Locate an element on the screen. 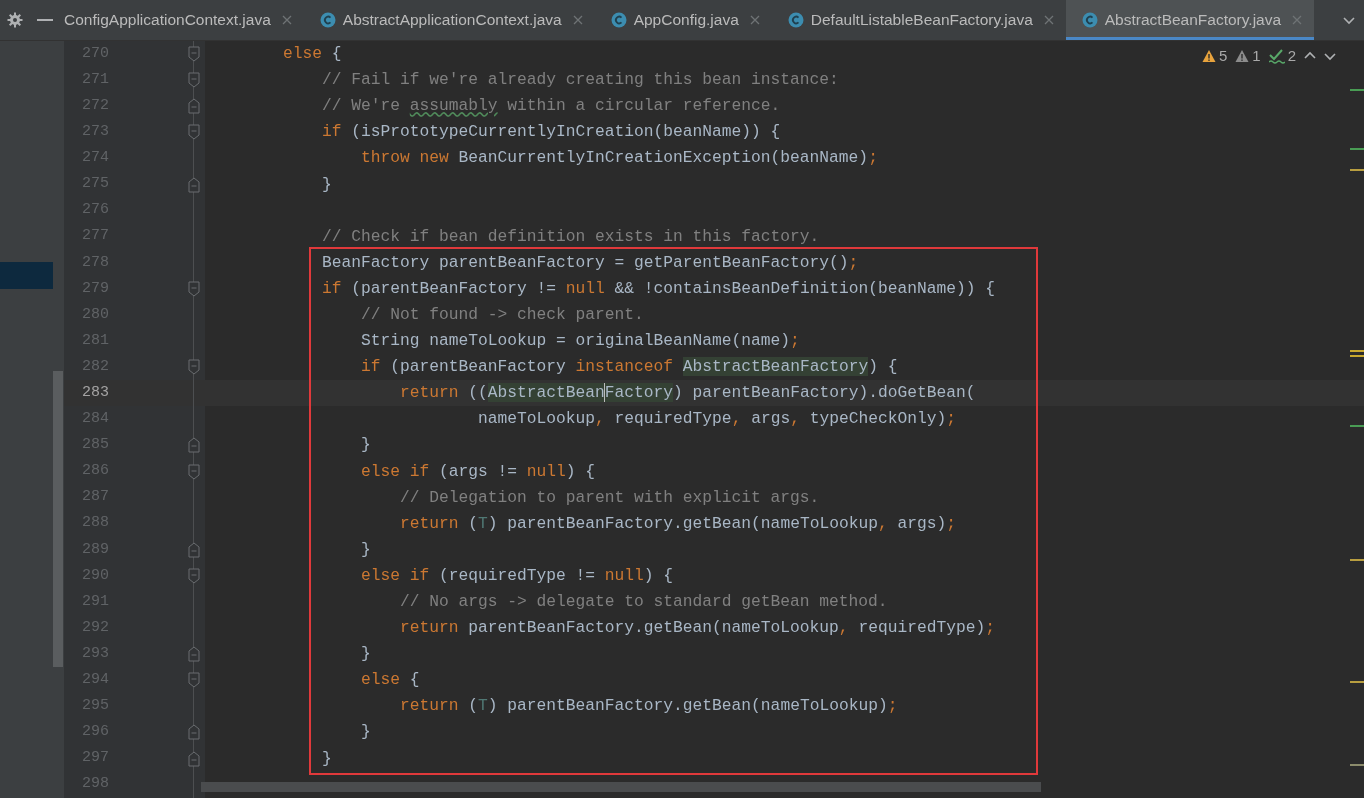 This screenshot has height=798, width=1364. code-line: if (parentBeanFactory != null && !containsBeanDefinition(beanName)) { is located at coordinates (658, 288).